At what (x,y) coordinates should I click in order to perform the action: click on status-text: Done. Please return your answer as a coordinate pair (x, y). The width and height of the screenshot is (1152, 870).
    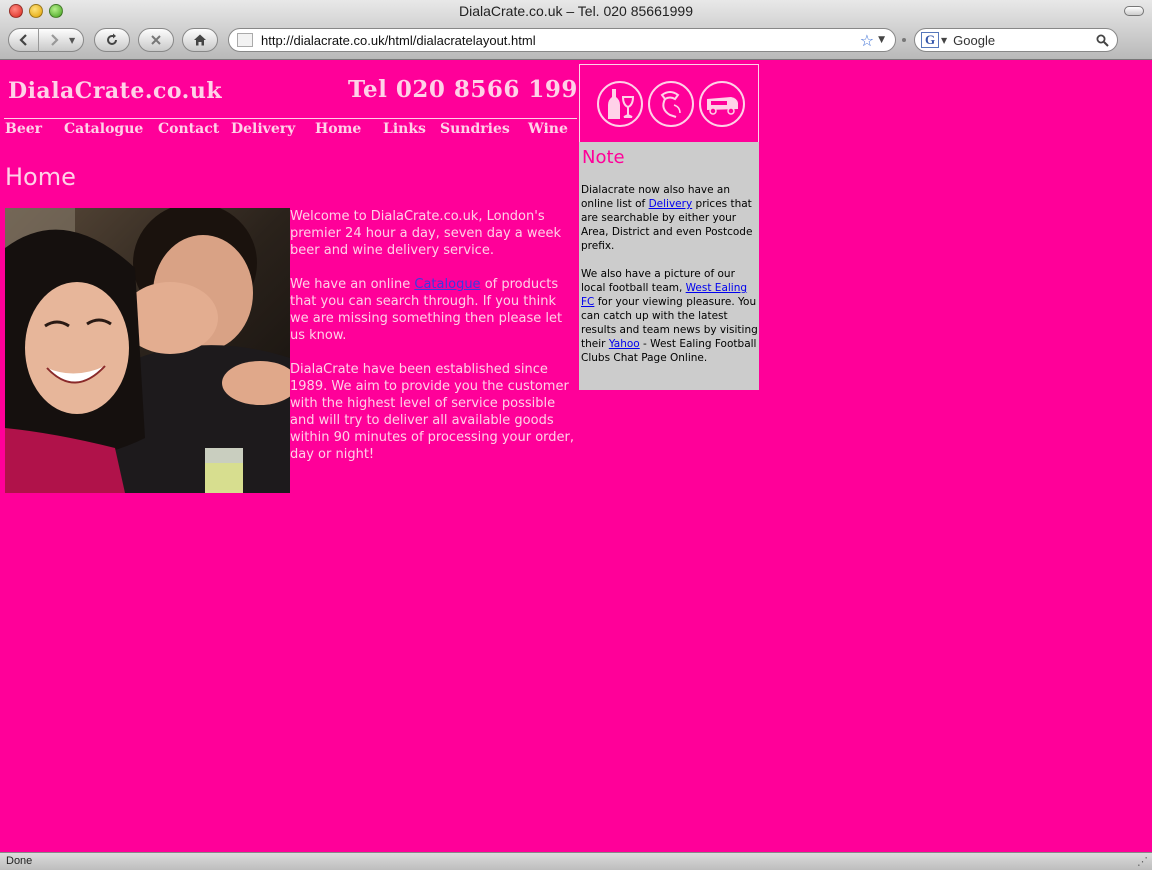
    Looking at the image, I should click on (19, 861).